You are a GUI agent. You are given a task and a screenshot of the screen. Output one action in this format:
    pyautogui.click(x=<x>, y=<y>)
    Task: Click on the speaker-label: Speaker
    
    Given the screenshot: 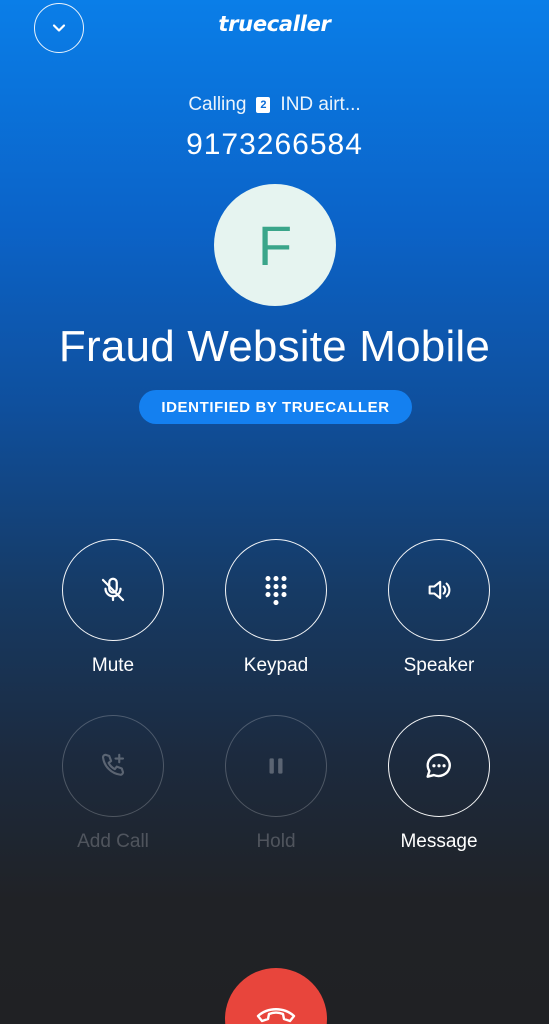 What is the action you would take?
    pyautogui.click(x=439, y=665)
    